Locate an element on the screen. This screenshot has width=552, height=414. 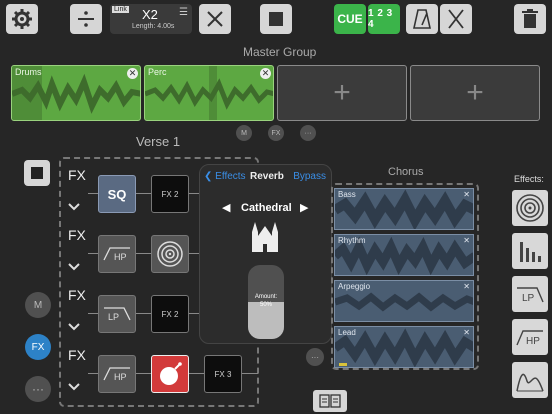
close-icon is located at coordinates (215, 19).